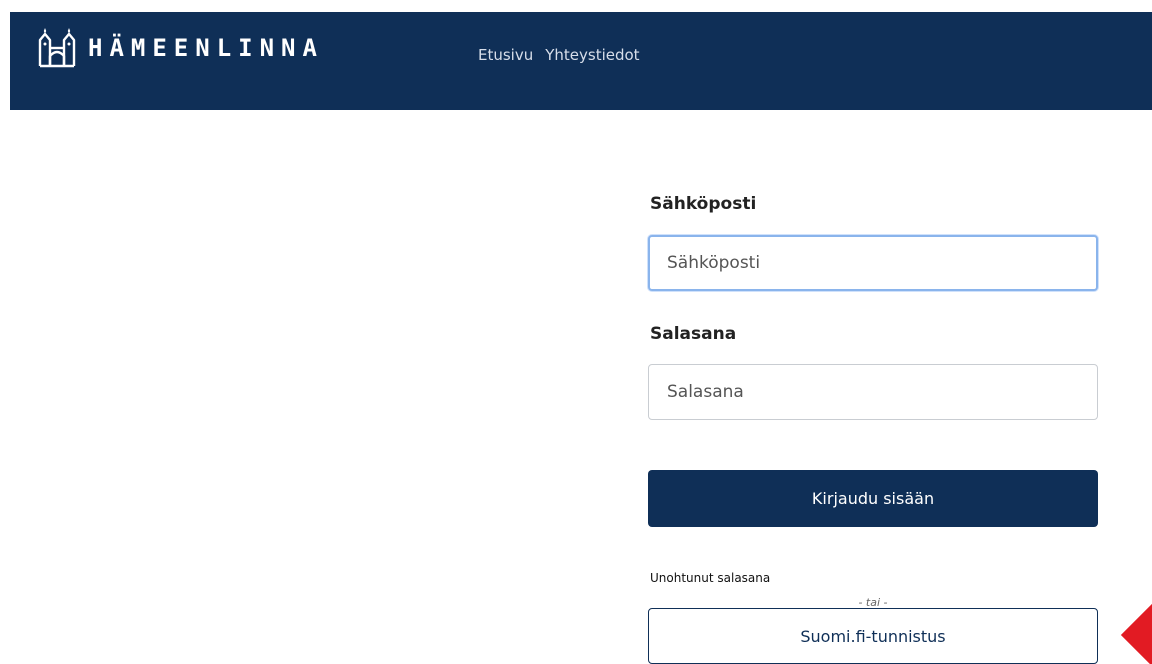 This screenshot has width=1152, height=664. I want to click on login-button: Kirjaudu sisään, so click(873, 498).